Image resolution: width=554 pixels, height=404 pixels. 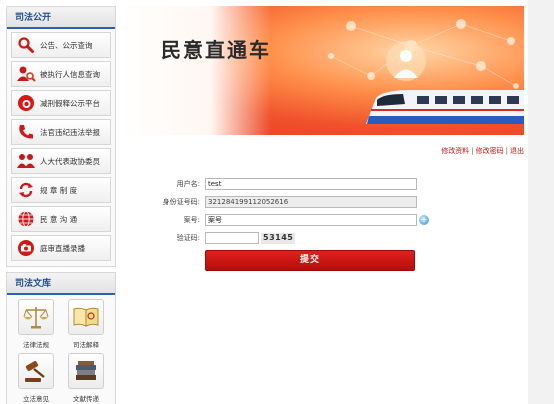 I want to click on account-links: 修改资料 | 修改密码 | 退出, so click(x=482, y=151).